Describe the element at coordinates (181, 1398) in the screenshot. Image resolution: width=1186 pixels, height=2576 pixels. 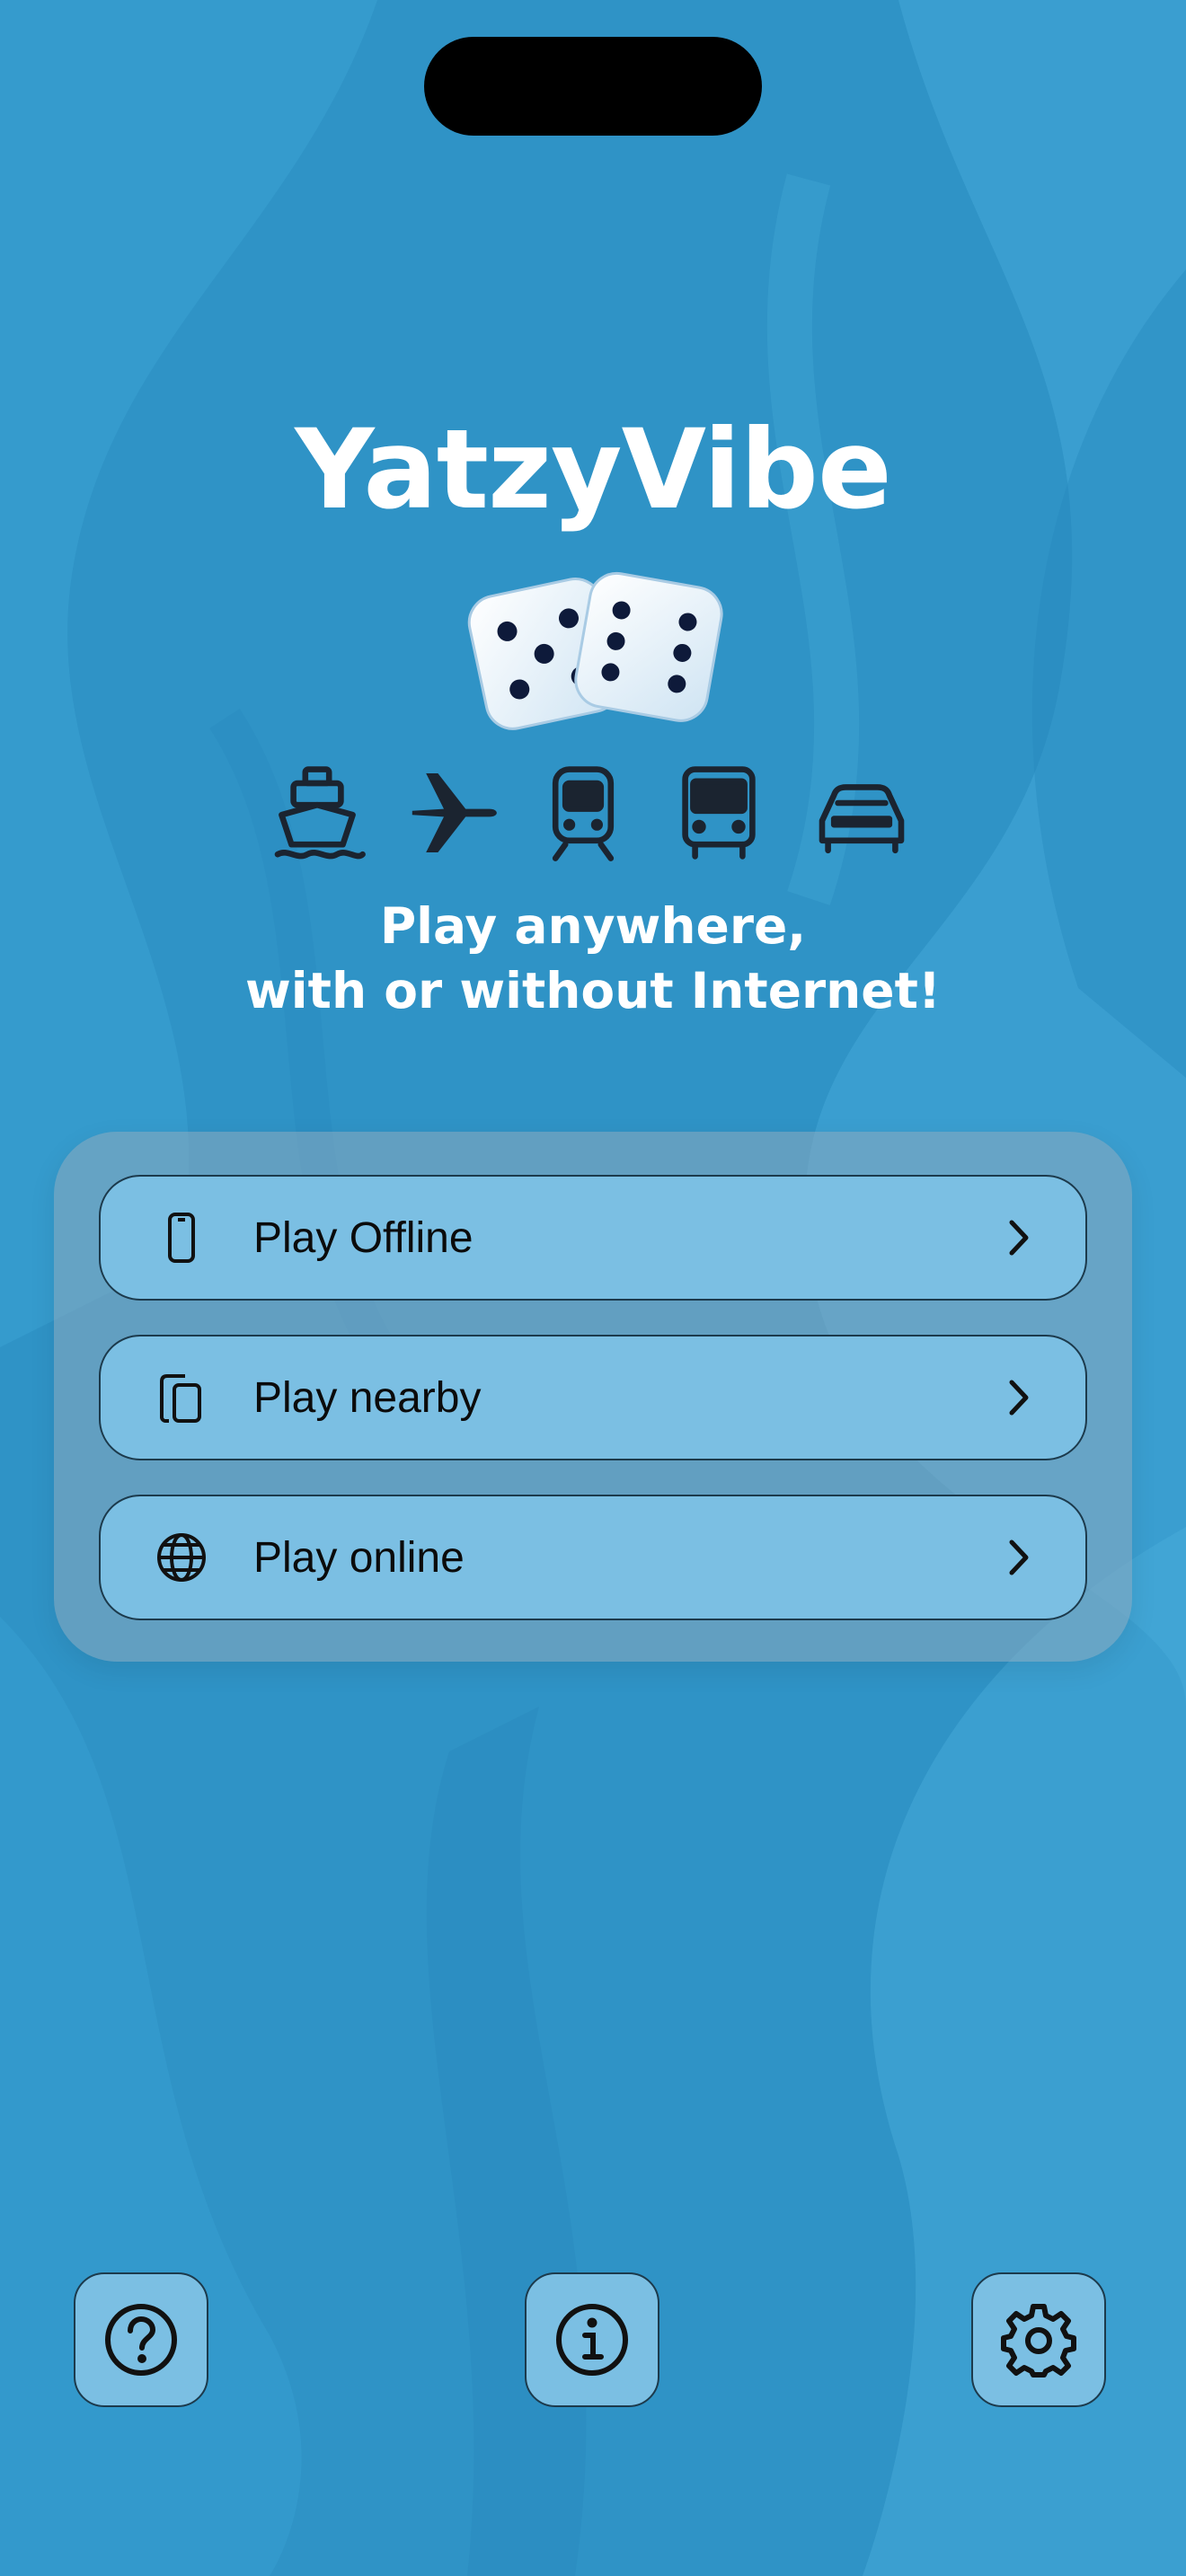
I see `two-devices-icon` at that location.